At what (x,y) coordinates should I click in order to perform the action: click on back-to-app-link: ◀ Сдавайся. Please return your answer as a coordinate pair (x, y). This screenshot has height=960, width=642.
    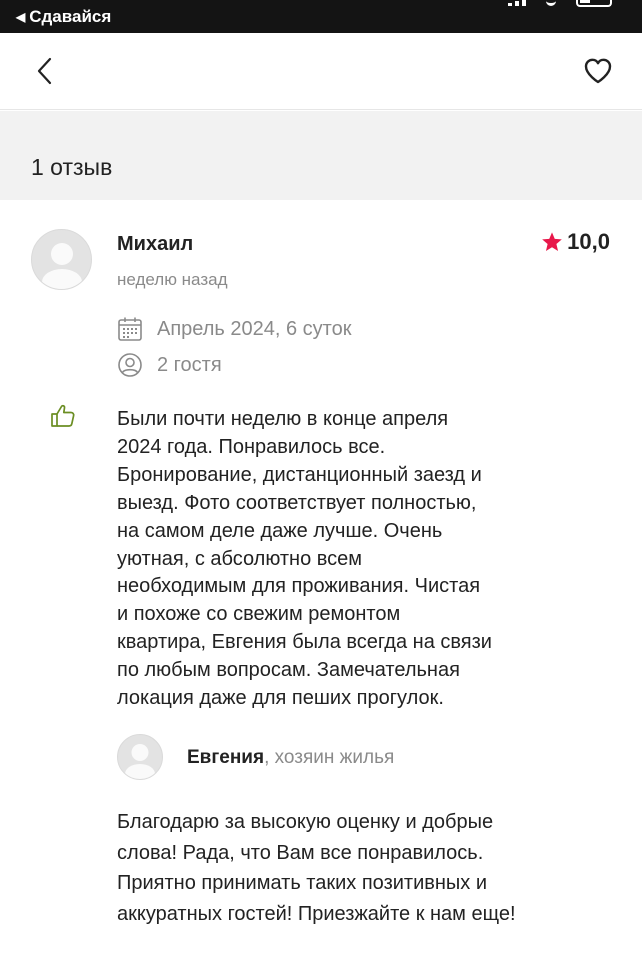
    Looking at the image, I should click on (63, 17).